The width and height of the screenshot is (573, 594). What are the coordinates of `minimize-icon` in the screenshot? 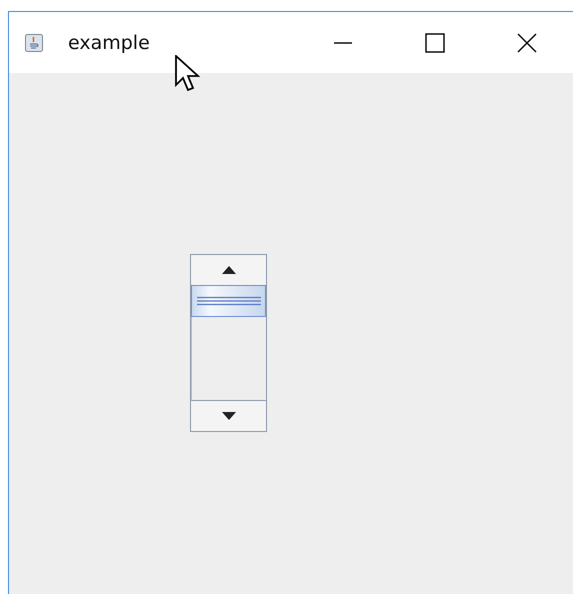 It's located at (343, 43).